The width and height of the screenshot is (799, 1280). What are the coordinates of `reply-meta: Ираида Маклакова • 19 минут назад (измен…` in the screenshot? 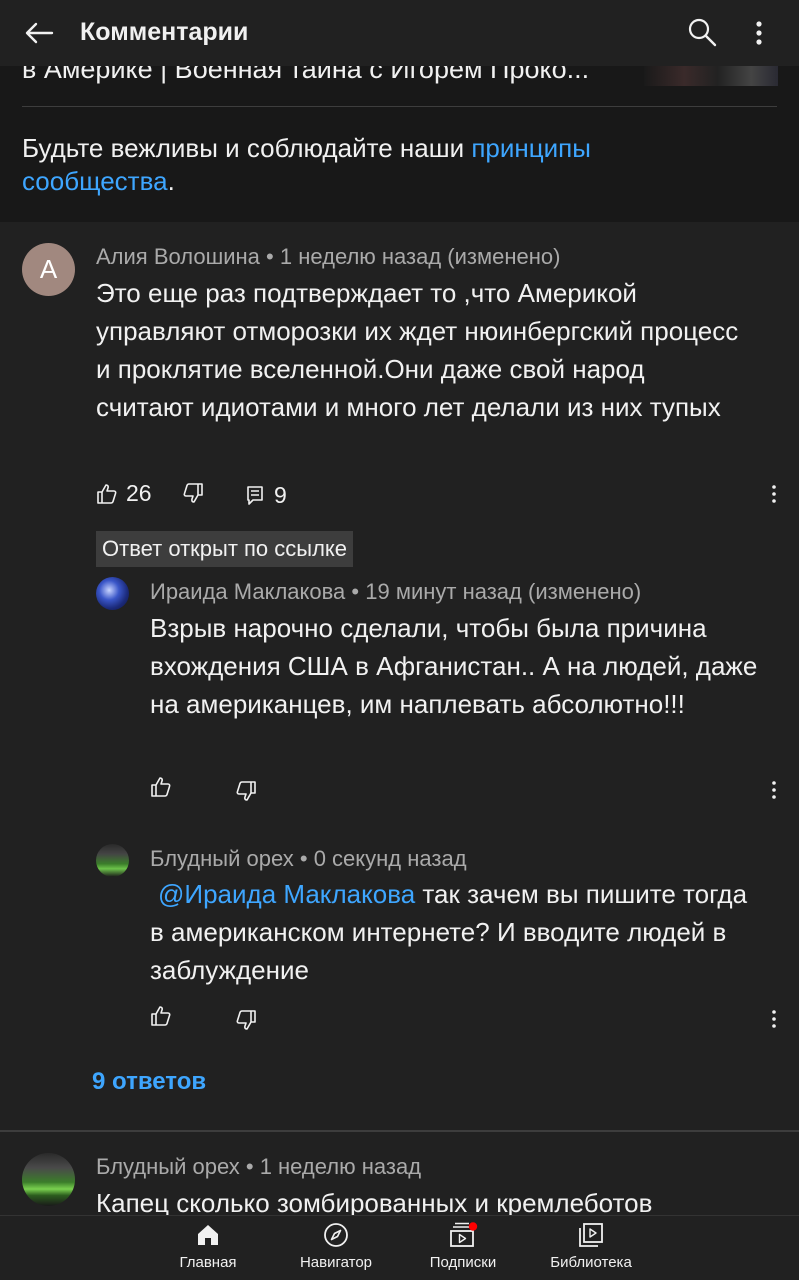 It's located at (395, 592).